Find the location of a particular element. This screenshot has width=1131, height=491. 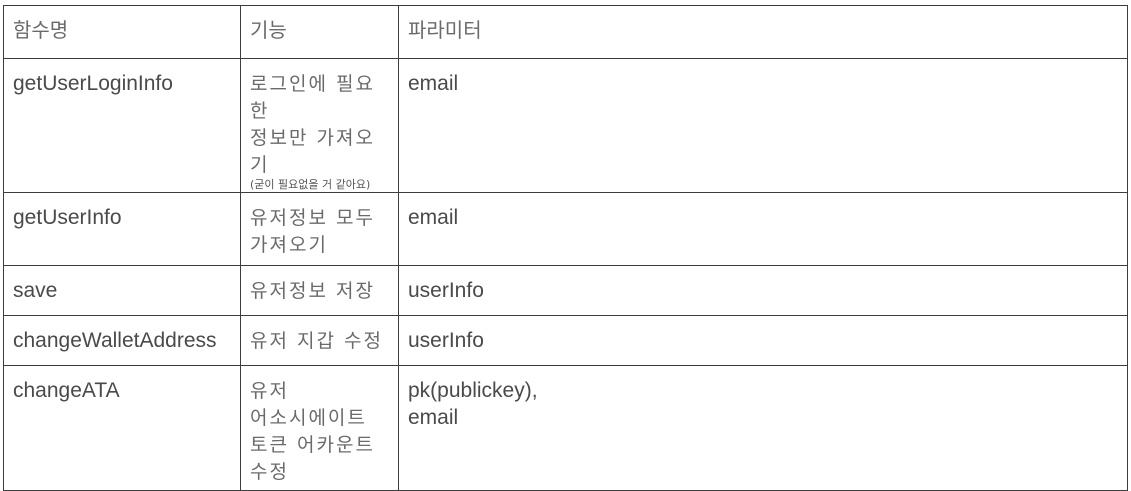

feature-text: 로그인에 필요한 정보만 가져오기 is located at coordinates (312, 124).